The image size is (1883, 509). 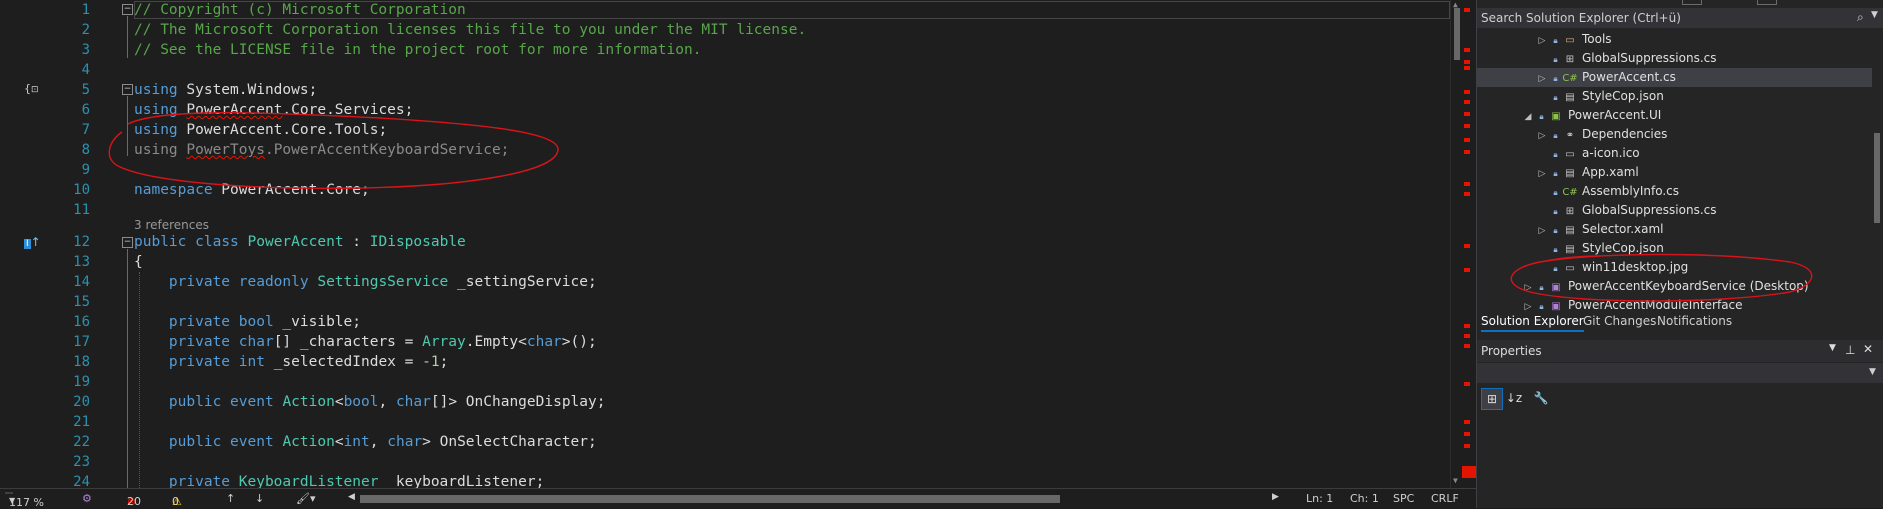 What do you see at coordinates (1570, 59) in the screenshot?
I see `cs-file-icon: ⊞` at bounding box center [1570, 59].